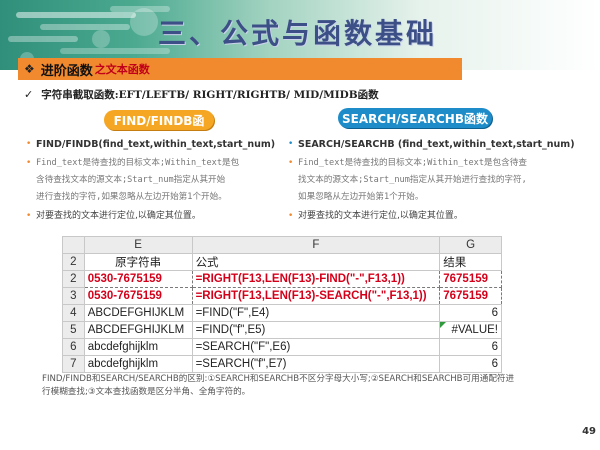 This screenshot has height=450, width=600. Describe the element at coordinates (361, 197) in the screenshot. I see `description-line: 如果忽略从左边开始第1个开始。` at that location.